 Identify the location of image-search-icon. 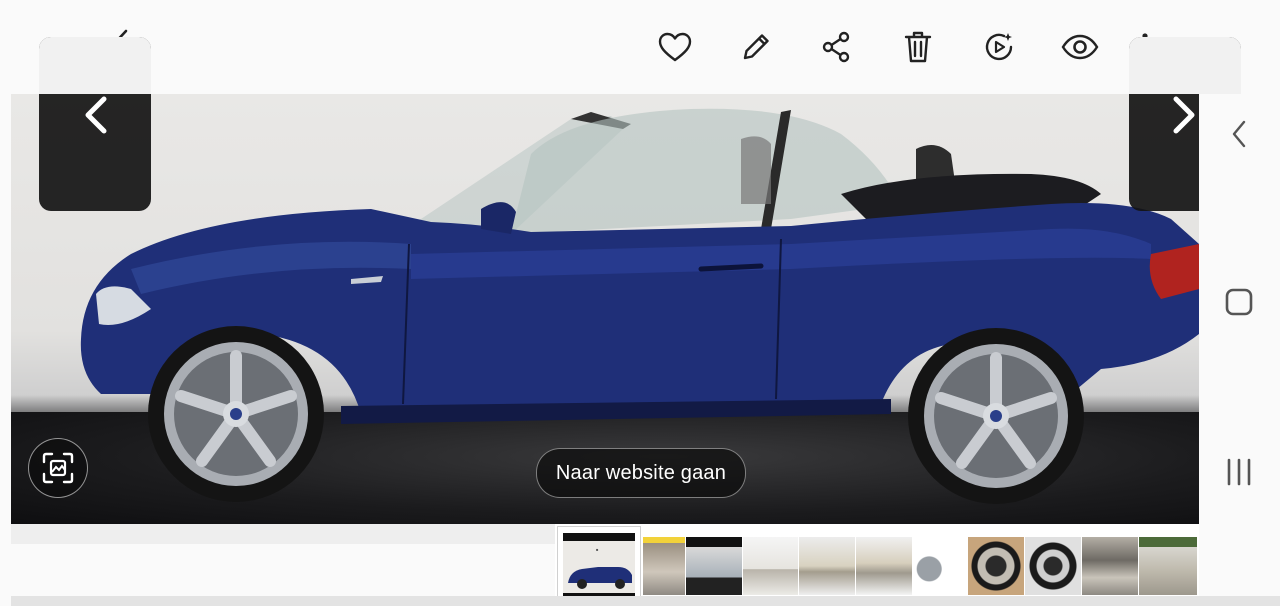
(58, 468).